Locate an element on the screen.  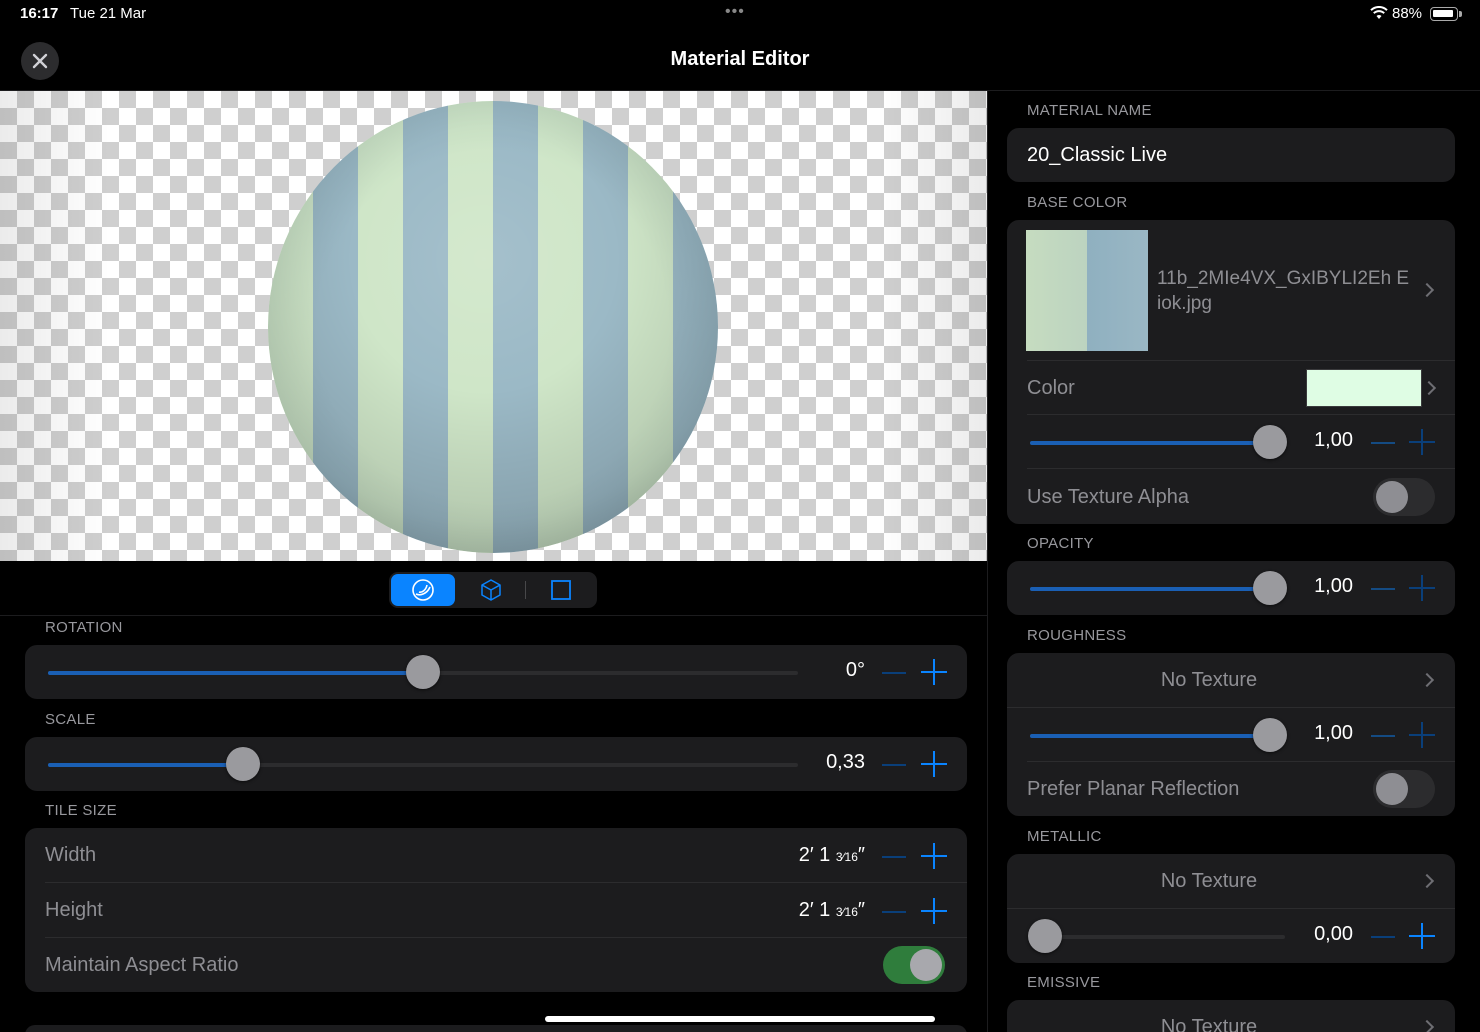
emissive-section-label: EMISSIVE is located at coordinates (1064, 982).